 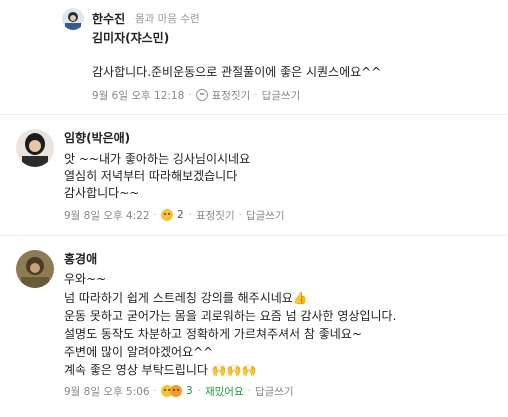 What do you see at coordinates (174, 215) in the screenshot?
I see `comment-meta: 9월 8일 오후 4:22 · 2 · 표정짓기 · 답글쓰기` at bounding box center [174, 215].